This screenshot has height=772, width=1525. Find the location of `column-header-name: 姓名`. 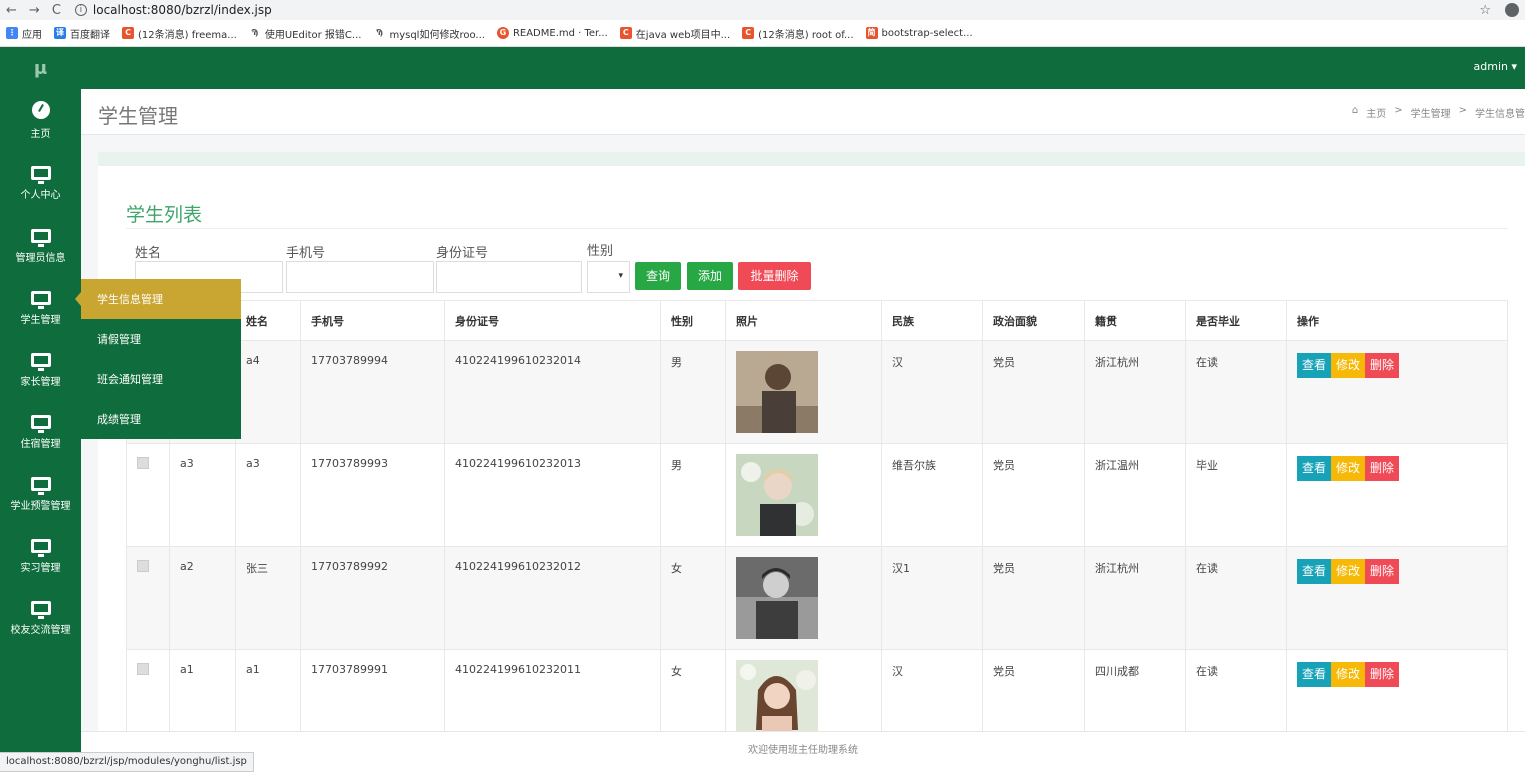

column-header-name: 姓名 is located at coordinates (268, 320).